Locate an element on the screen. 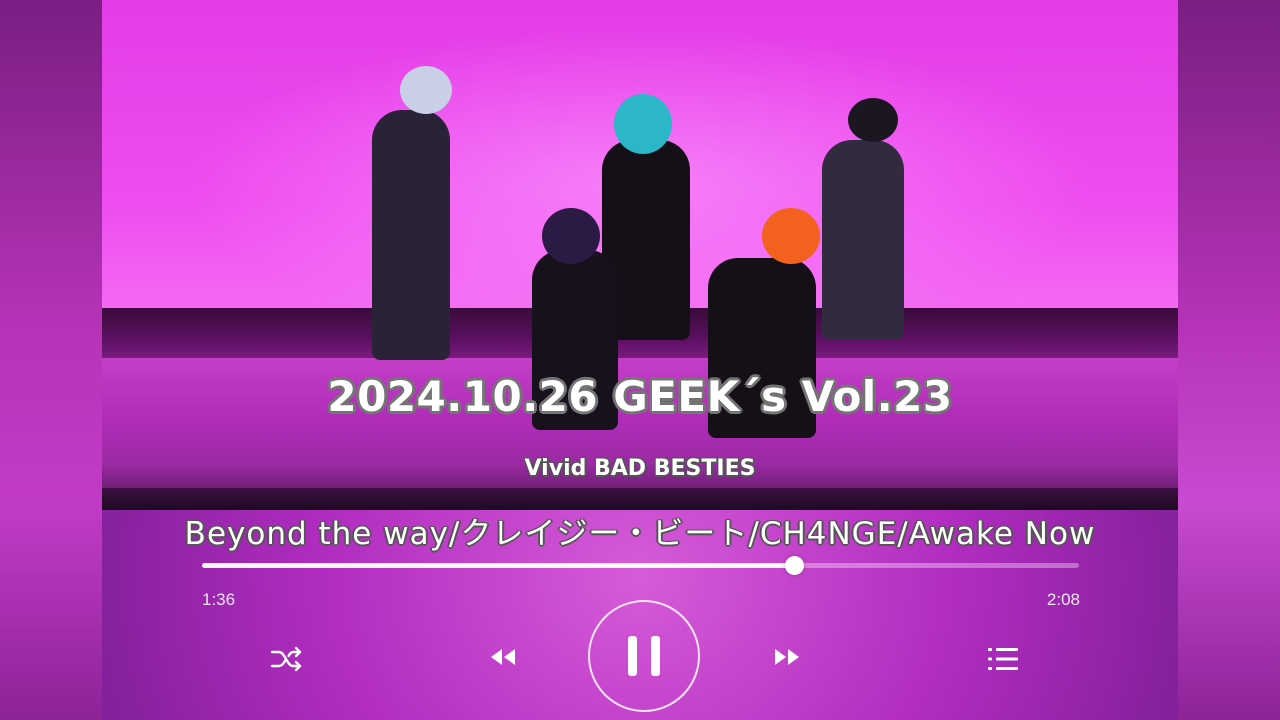  progress-bar is located at coordinates (640, 565).